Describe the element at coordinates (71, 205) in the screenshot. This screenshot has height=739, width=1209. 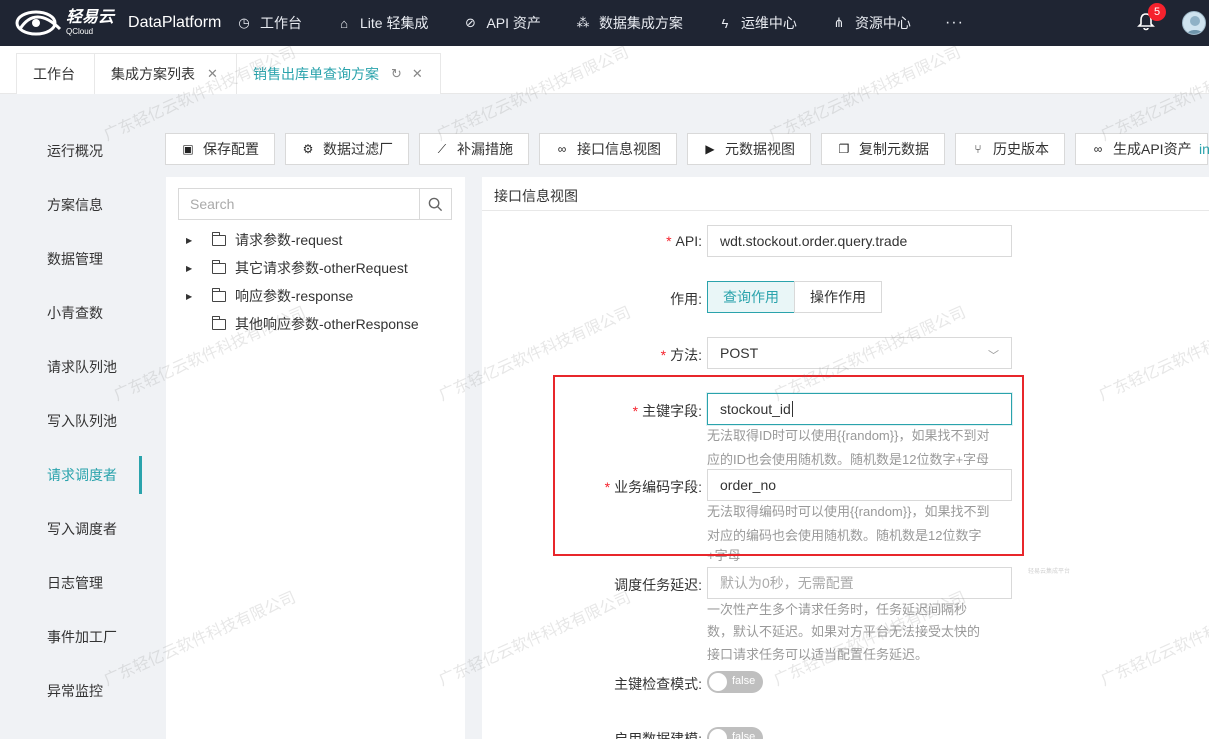
I see `side-item-plan-info: 方案信息` at that location.